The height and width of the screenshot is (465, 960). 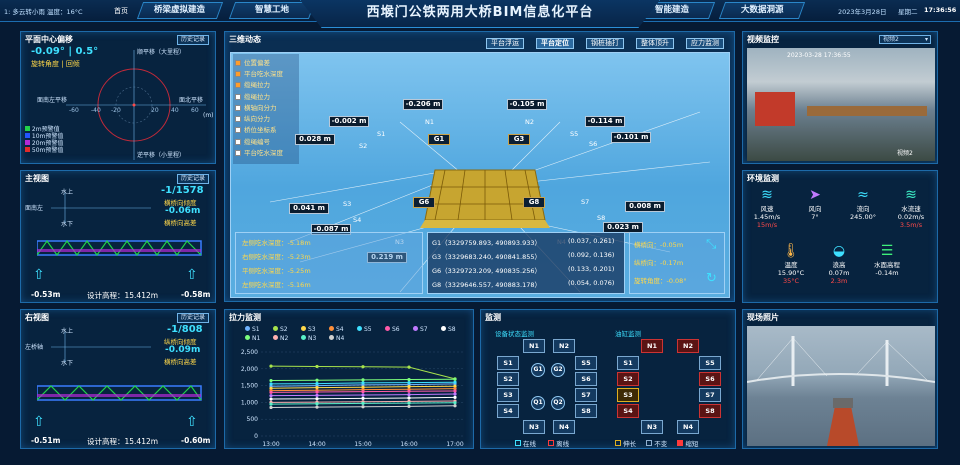 I want to click on cylinder-node: N1, so click(x=652, y=346).